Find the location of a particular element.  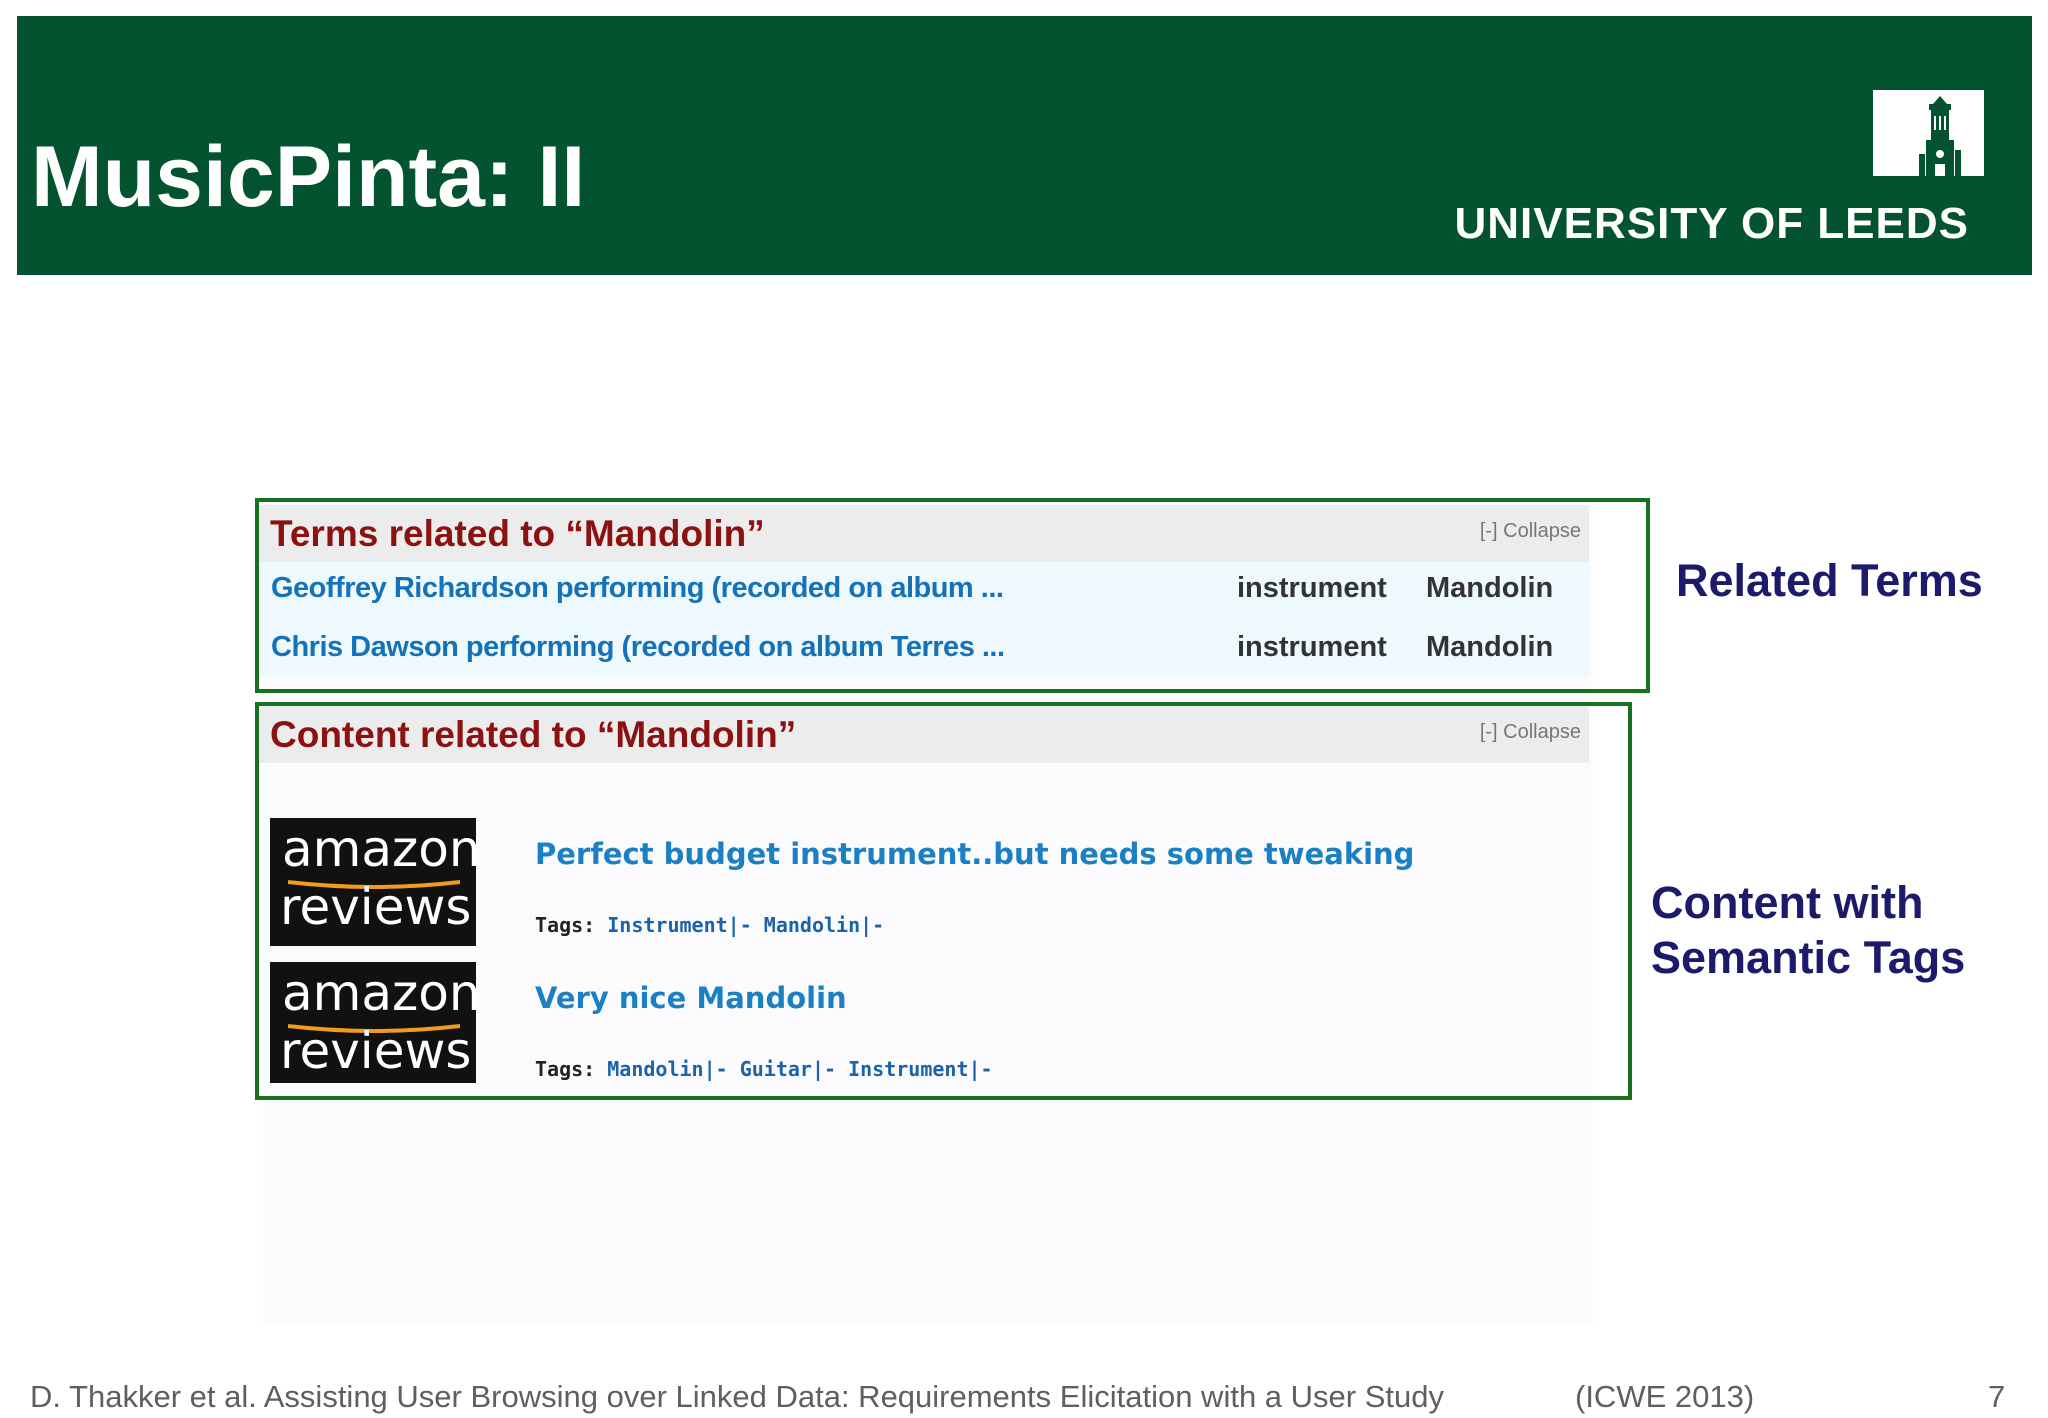

related-terms-annotation: Related Terms is located at coordinates (1829, 580).